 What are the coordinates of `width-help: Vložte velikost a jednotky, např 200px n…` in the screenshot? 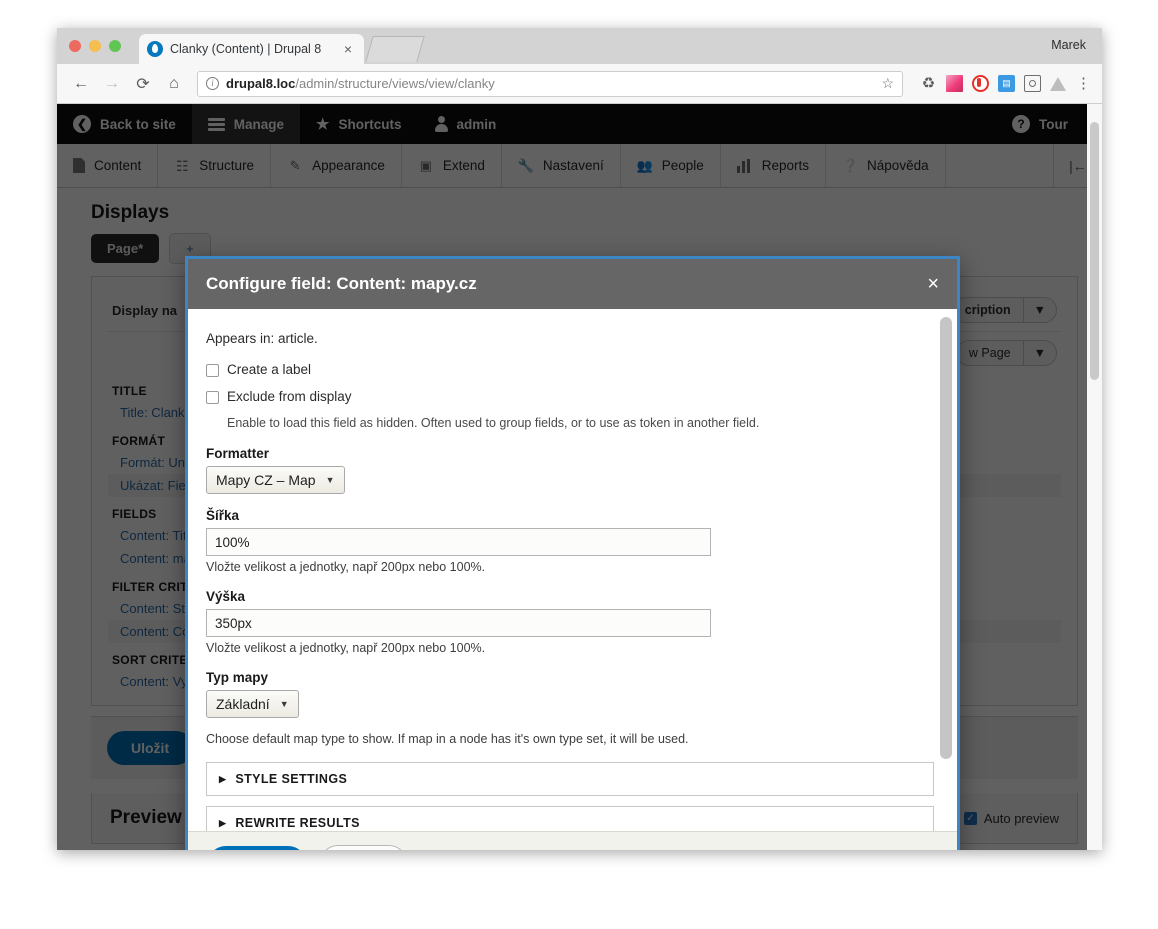 It's located at (346, 567).